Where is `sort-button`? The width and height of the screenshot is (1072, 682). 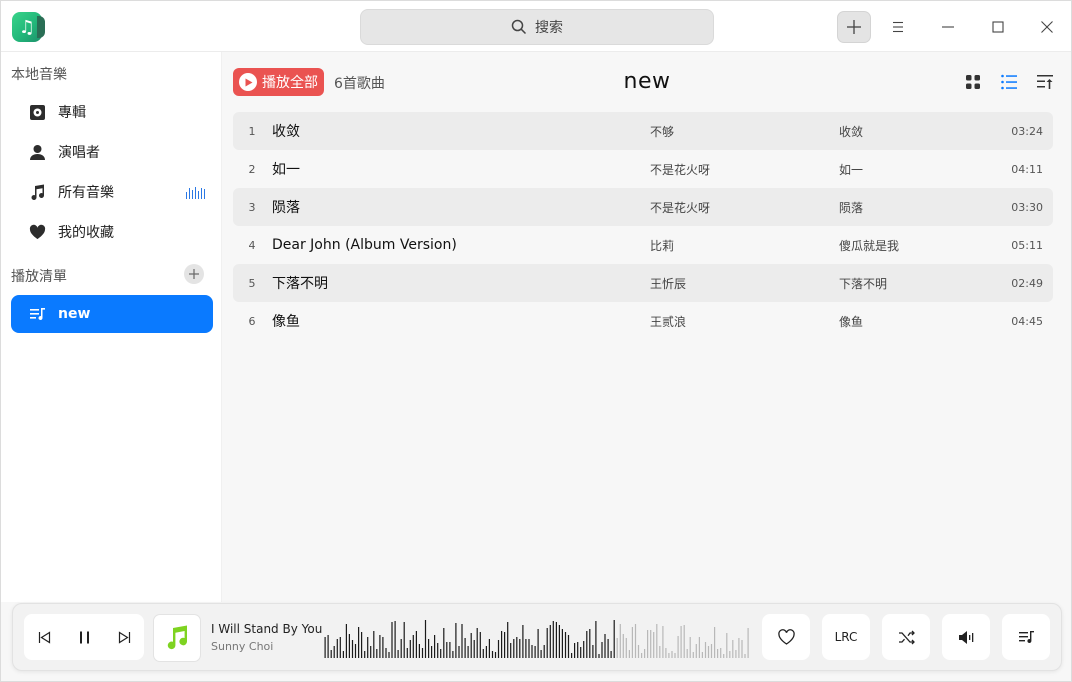 sort-button is located at coordinates (1045, 82).